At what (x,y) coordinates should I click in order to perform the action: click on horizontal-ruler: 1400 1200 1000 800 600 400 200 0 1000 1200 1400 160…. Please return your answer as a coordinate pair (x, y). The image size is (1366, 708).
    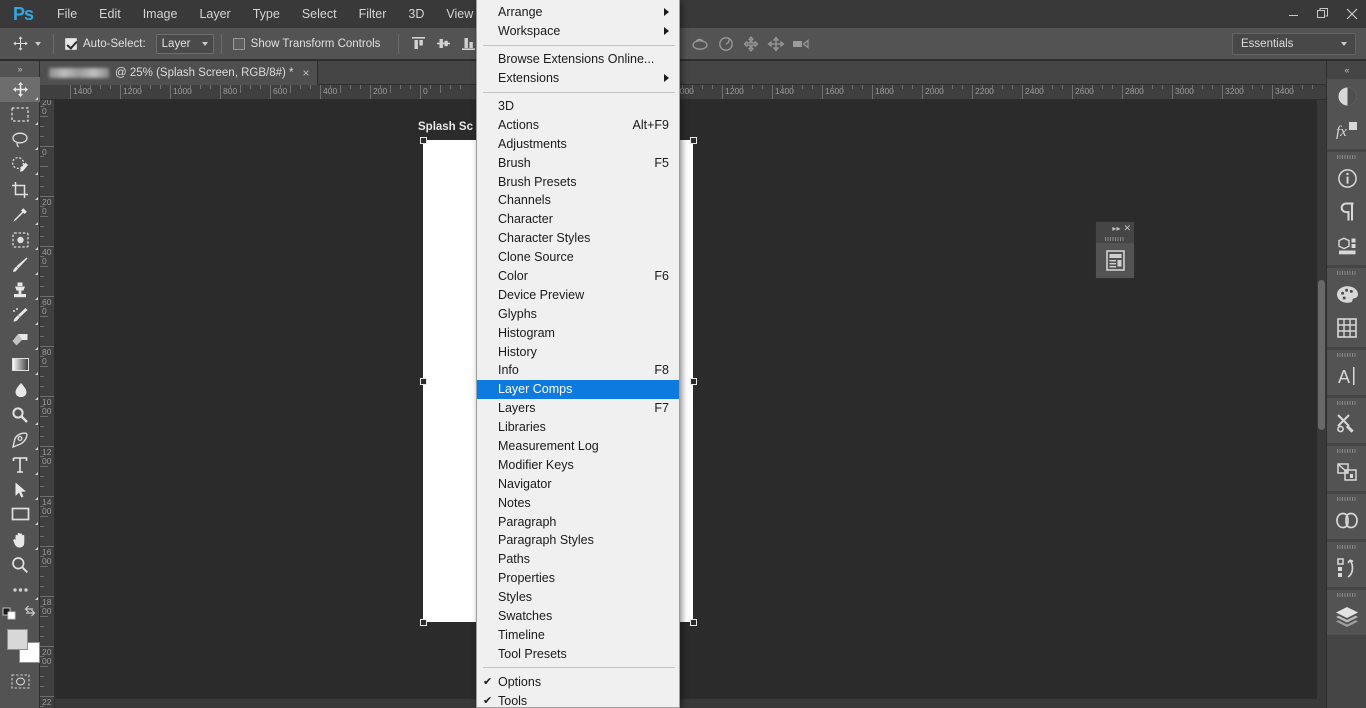
    Looking at the image, I should click on (683, 92).